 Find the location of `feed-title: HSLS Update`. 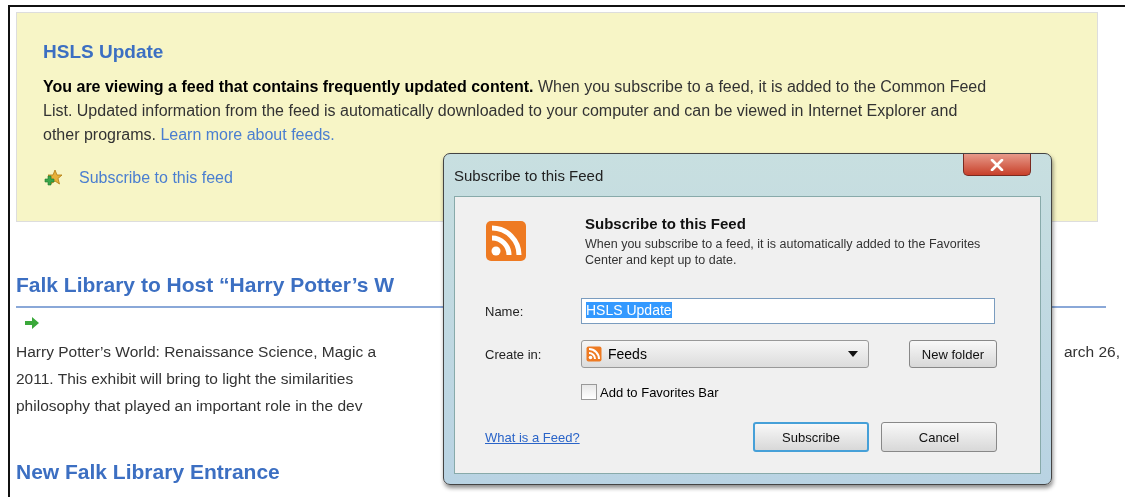

feed-title: HSLS Update is located at coordinates (104, 52).